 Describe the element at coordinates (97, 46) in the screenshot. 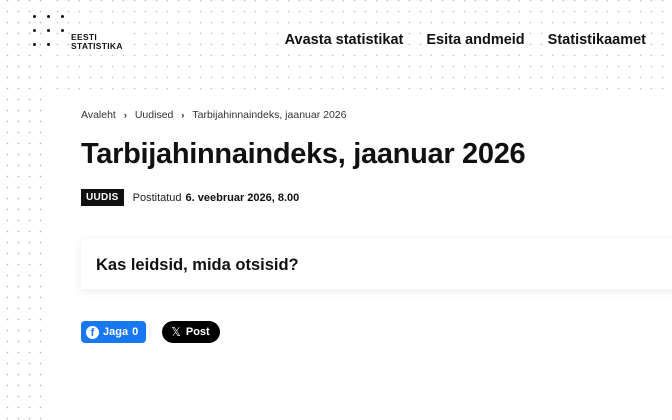

I see `logo-line-2: STATISTIKA` at that location.